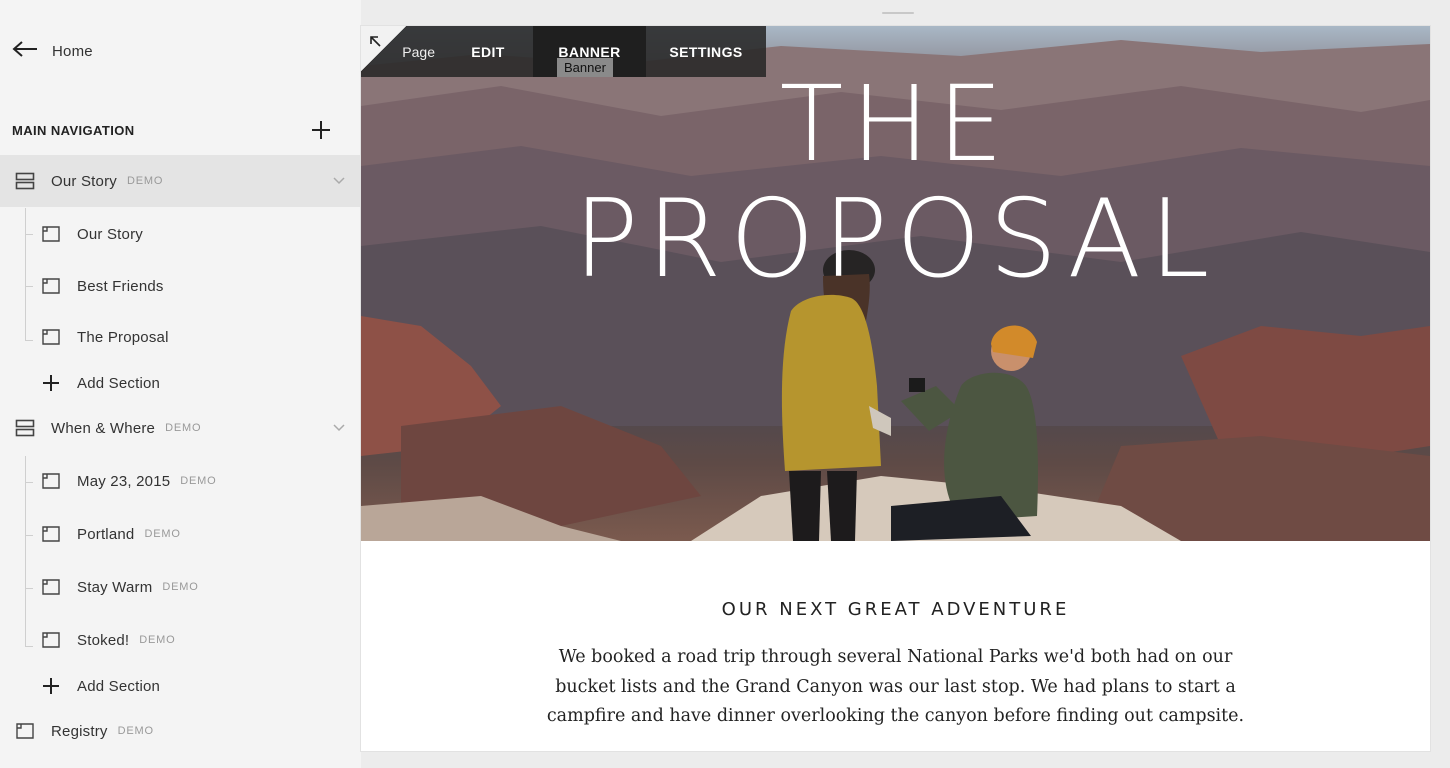  What do you see at coordinates (187, 181) in the screenshot?
I see `nav-folder-our-story: Our Story DEMO` at bounding box center [187, 181].